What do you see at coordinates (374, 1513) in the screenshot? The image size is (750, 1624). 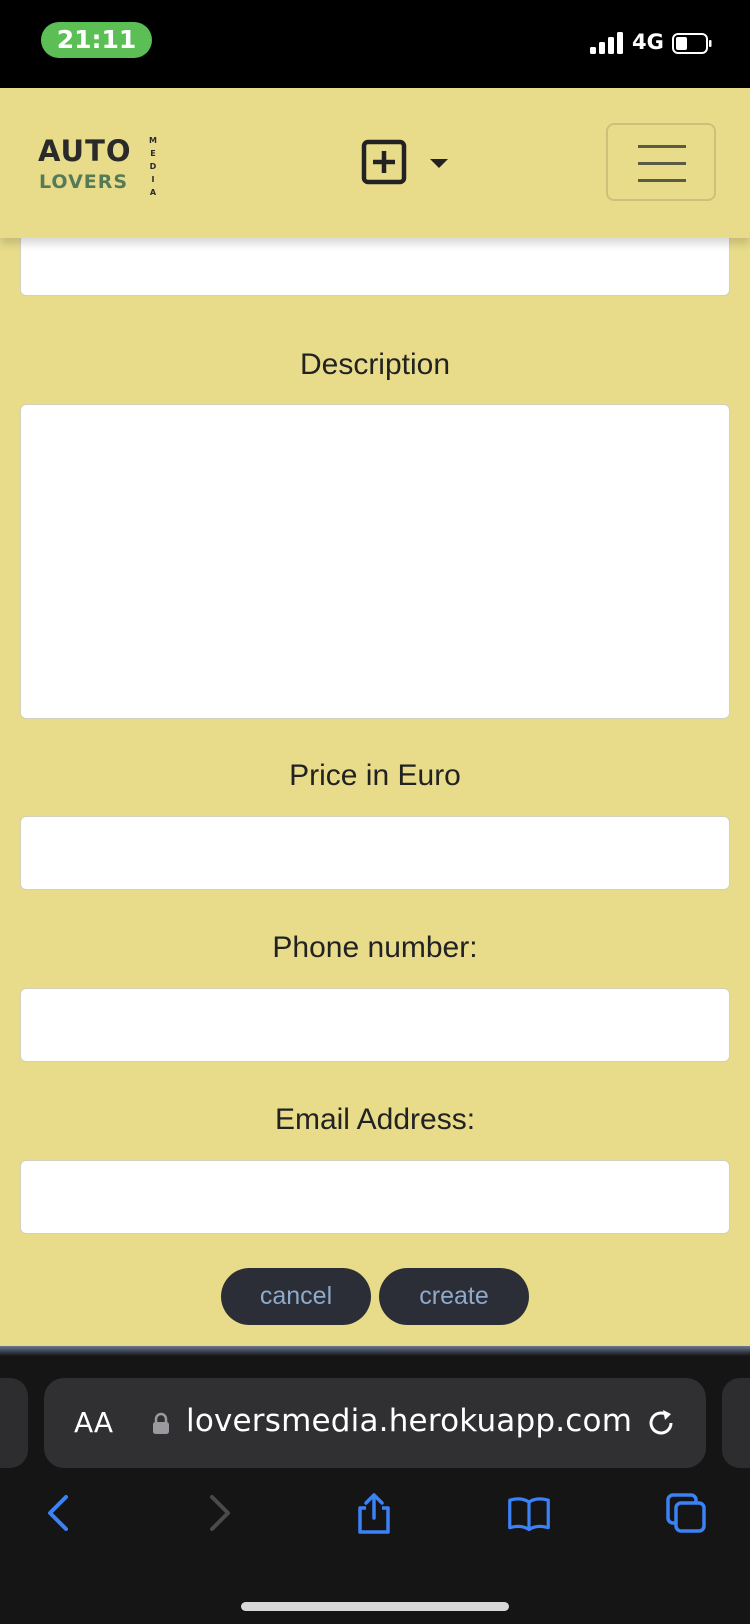 I see `share-icon` at bounding box center [374, 1513].